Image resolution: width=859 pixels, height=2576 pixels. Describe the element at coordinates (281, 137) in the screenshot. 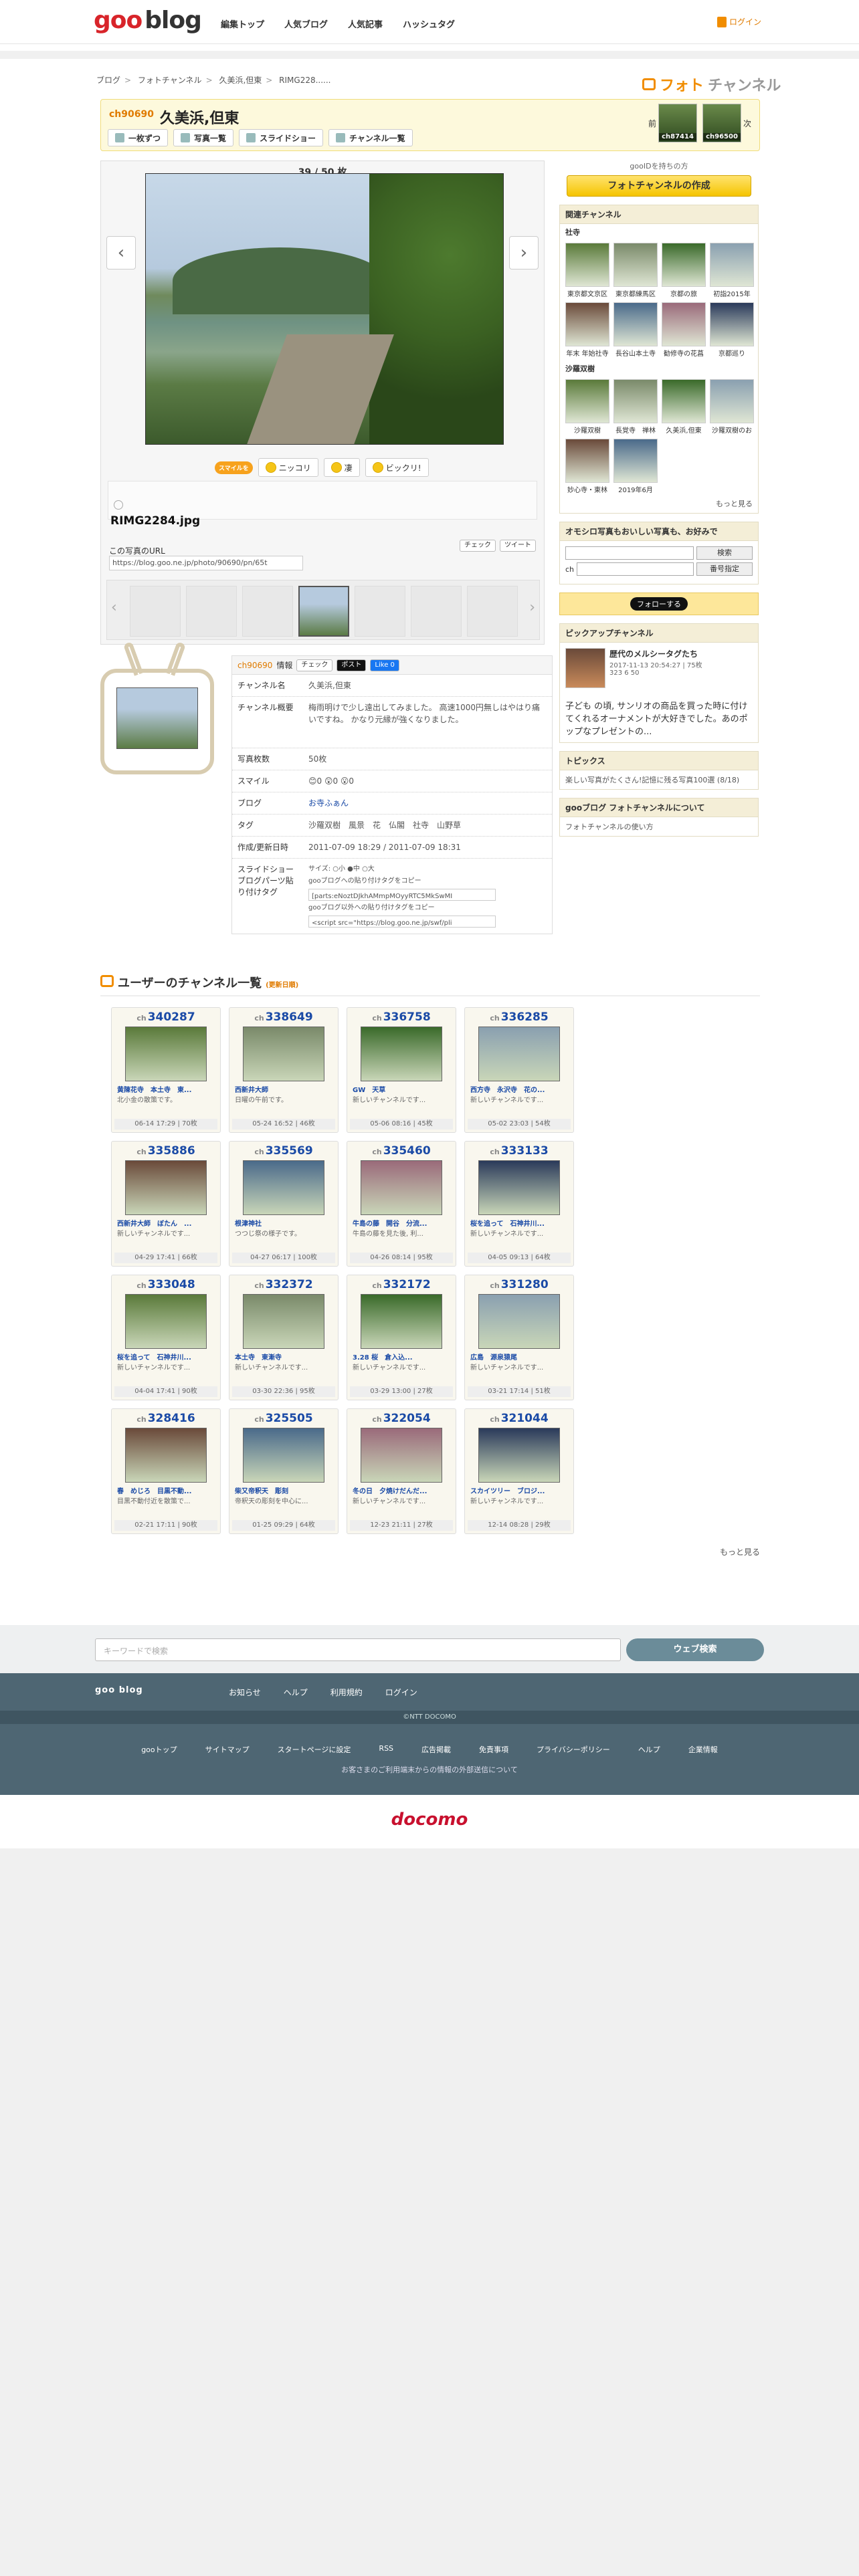

I see `slideshow-button: スライドショー` at that location.